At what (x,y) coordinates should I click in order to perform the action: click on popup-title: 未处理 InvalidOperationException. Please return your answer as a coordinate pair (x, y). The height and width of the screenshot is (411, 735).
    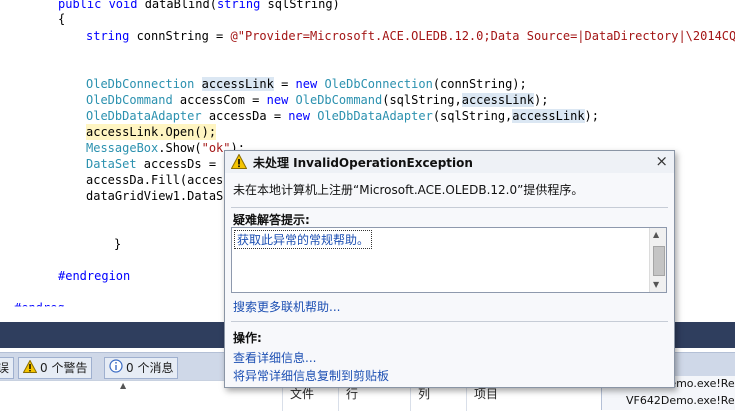
    Looking at the image, I should click on (363, 163).